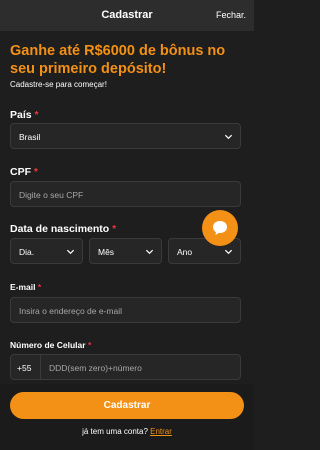 Image resolution: width=320 pixels, height=450 pixels. Describe the element at coordinates (125, 136) in the screenshot. I see `country-select: Brasil` at that location.